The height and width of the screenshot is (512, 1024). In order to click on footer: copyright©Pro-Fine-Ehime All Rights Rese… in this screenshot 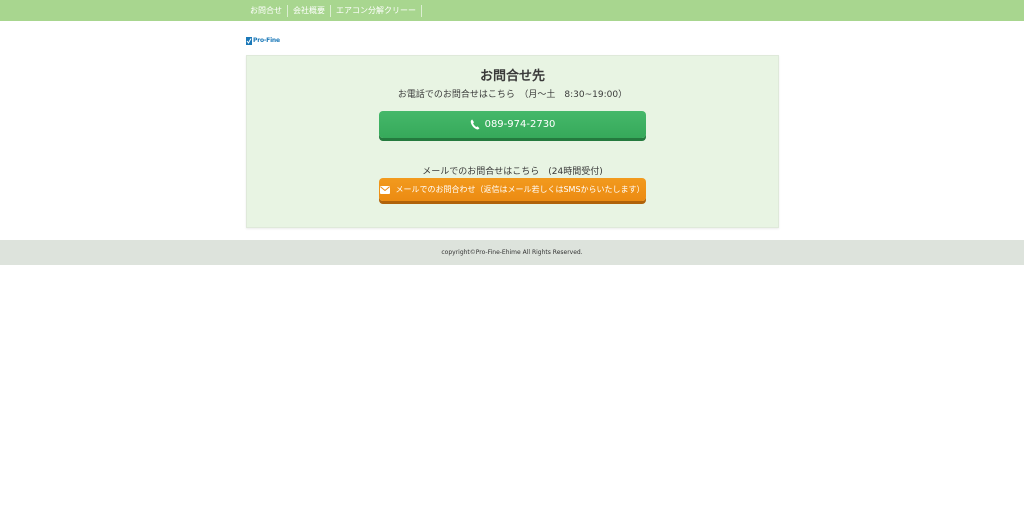, I will do `click(512, 252)`.